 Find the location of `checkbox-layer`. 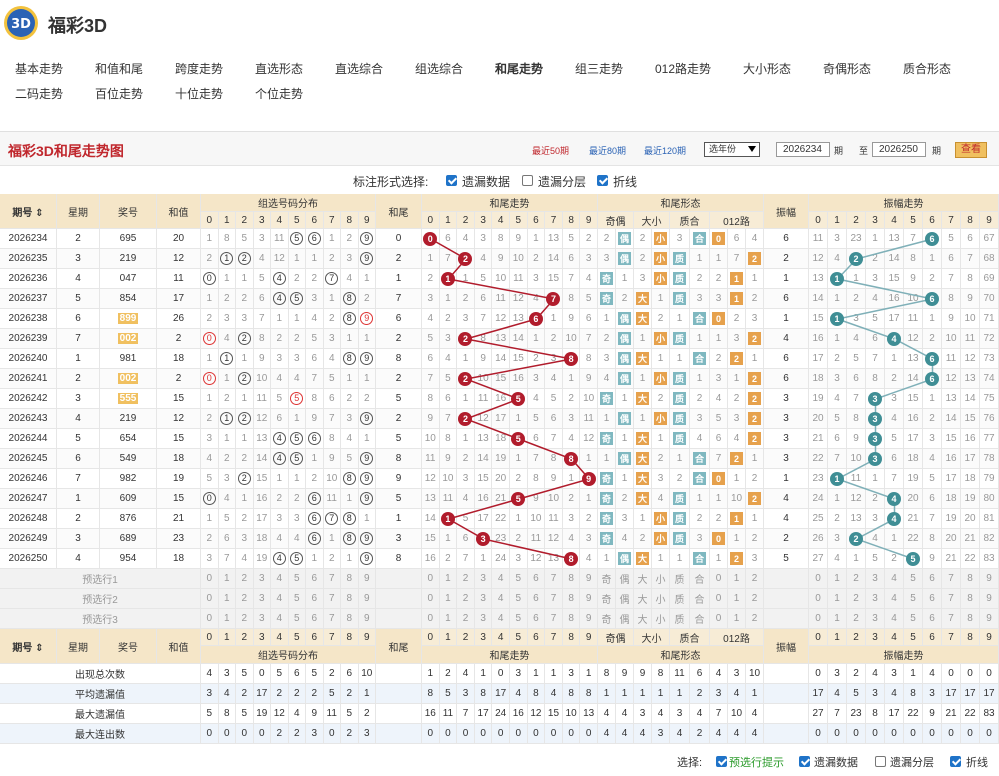

checkbox-layer is located at coordinates (527, 180).